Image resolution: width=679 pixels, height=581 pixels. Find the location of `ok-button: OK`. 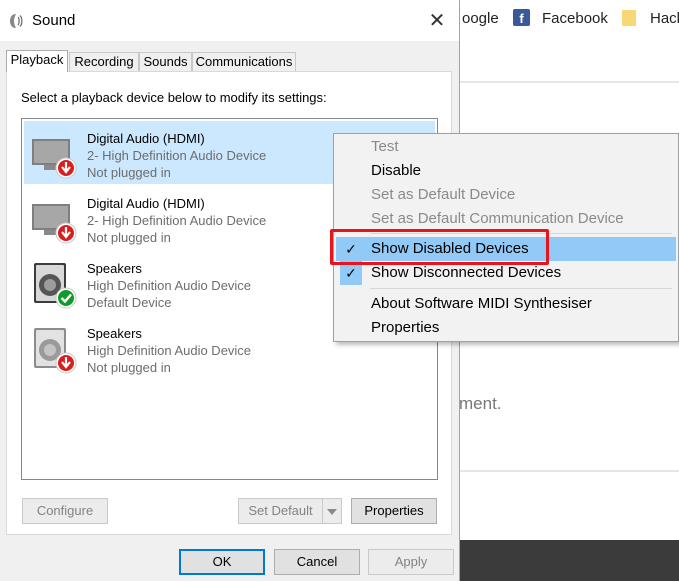

ok-button: OK is located at coordinates (222, 562).